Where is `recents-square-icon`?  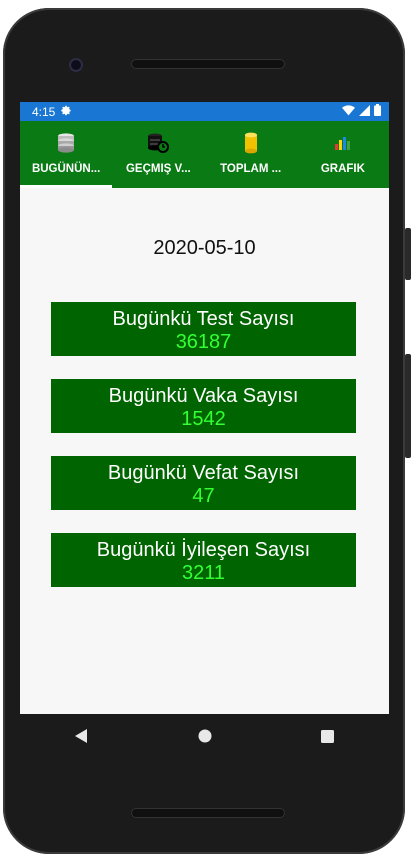
recents-square-icon is located at coordinates (328, 736).